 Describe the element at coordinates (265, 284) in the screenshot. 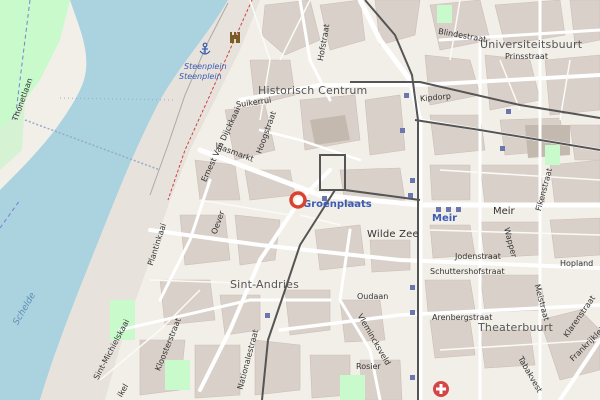

I see `district-sint-andries: Sint-Andries` at that location.